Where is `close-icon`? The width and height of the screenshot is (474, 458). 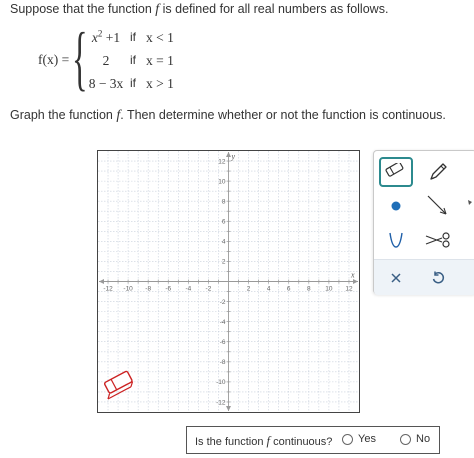 close-icon is located at coordinates (396, 278).